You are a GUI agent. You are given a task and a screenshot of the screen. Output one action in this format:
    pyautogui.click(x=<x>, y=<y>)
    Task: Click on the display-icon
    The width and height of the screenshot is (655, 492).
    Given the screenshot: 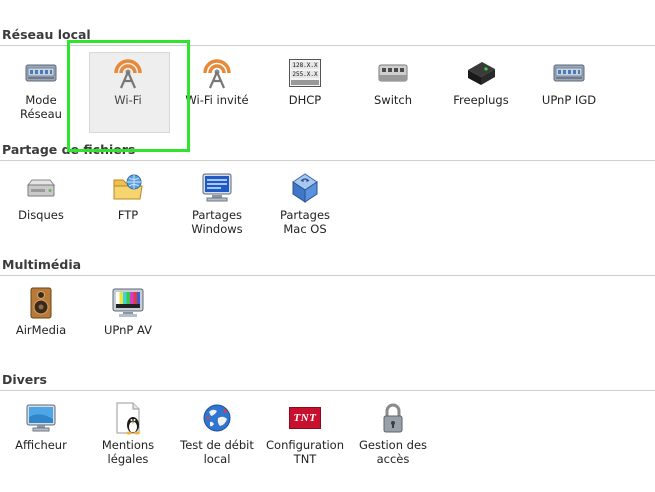 What is the action you would take?
    pyautogui.click(x=41, y=418)
    